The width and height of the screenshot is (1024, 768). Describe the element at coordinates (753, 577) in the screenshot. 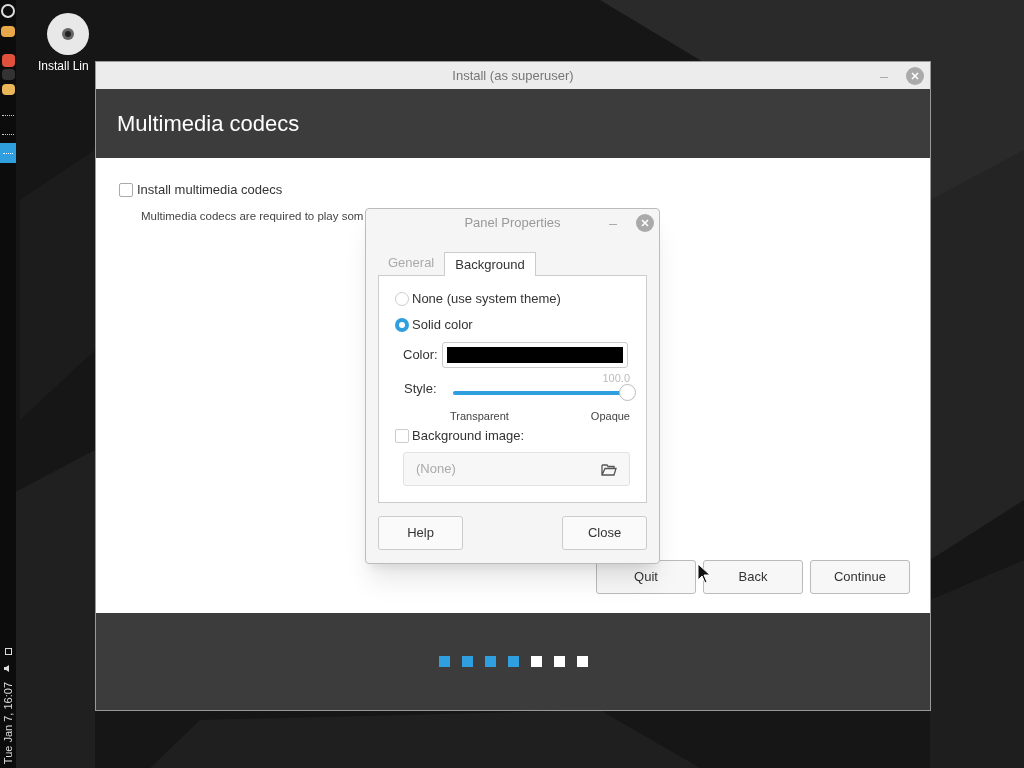

I see `footer-button: Back` at that location.